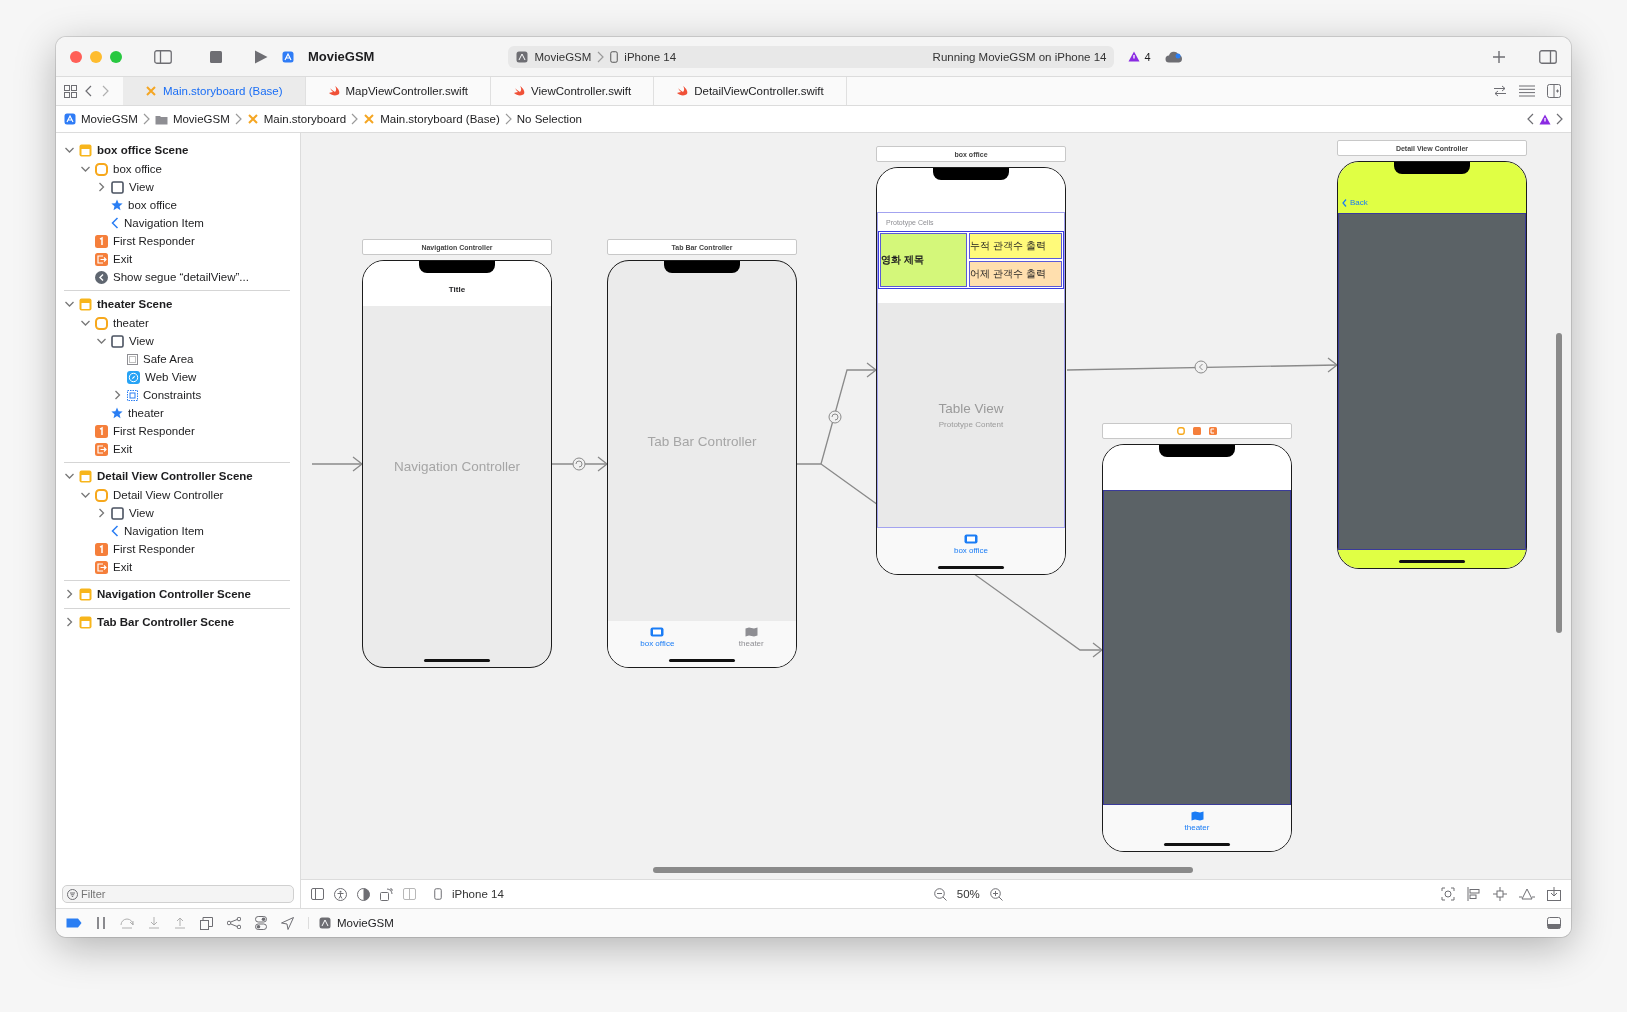  What do you see at coordinates (1559, 119) in the screenshot?
I see `next-issue-icon` at bounding box center [1559, 119].